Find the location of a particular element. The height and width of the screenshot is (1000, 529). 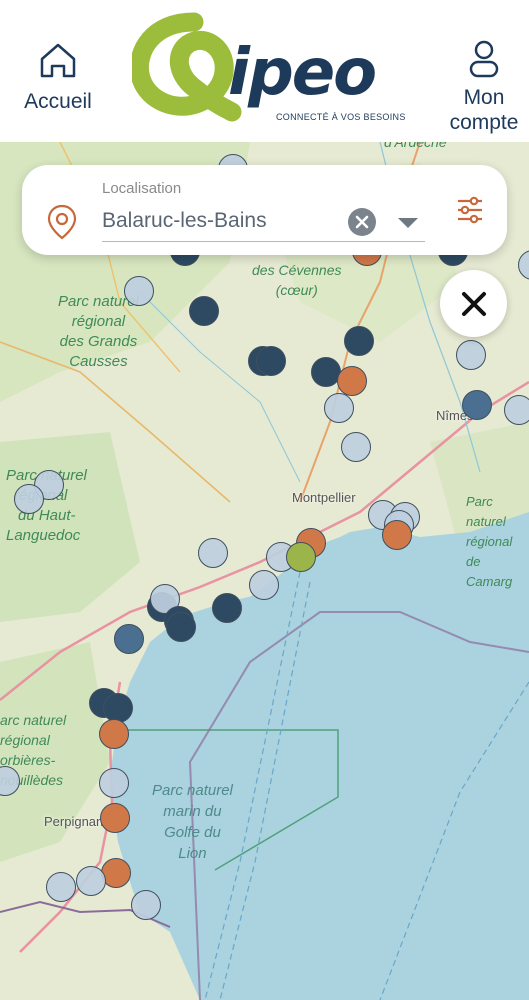

clear-location-button is located at coordinates (362, 222).